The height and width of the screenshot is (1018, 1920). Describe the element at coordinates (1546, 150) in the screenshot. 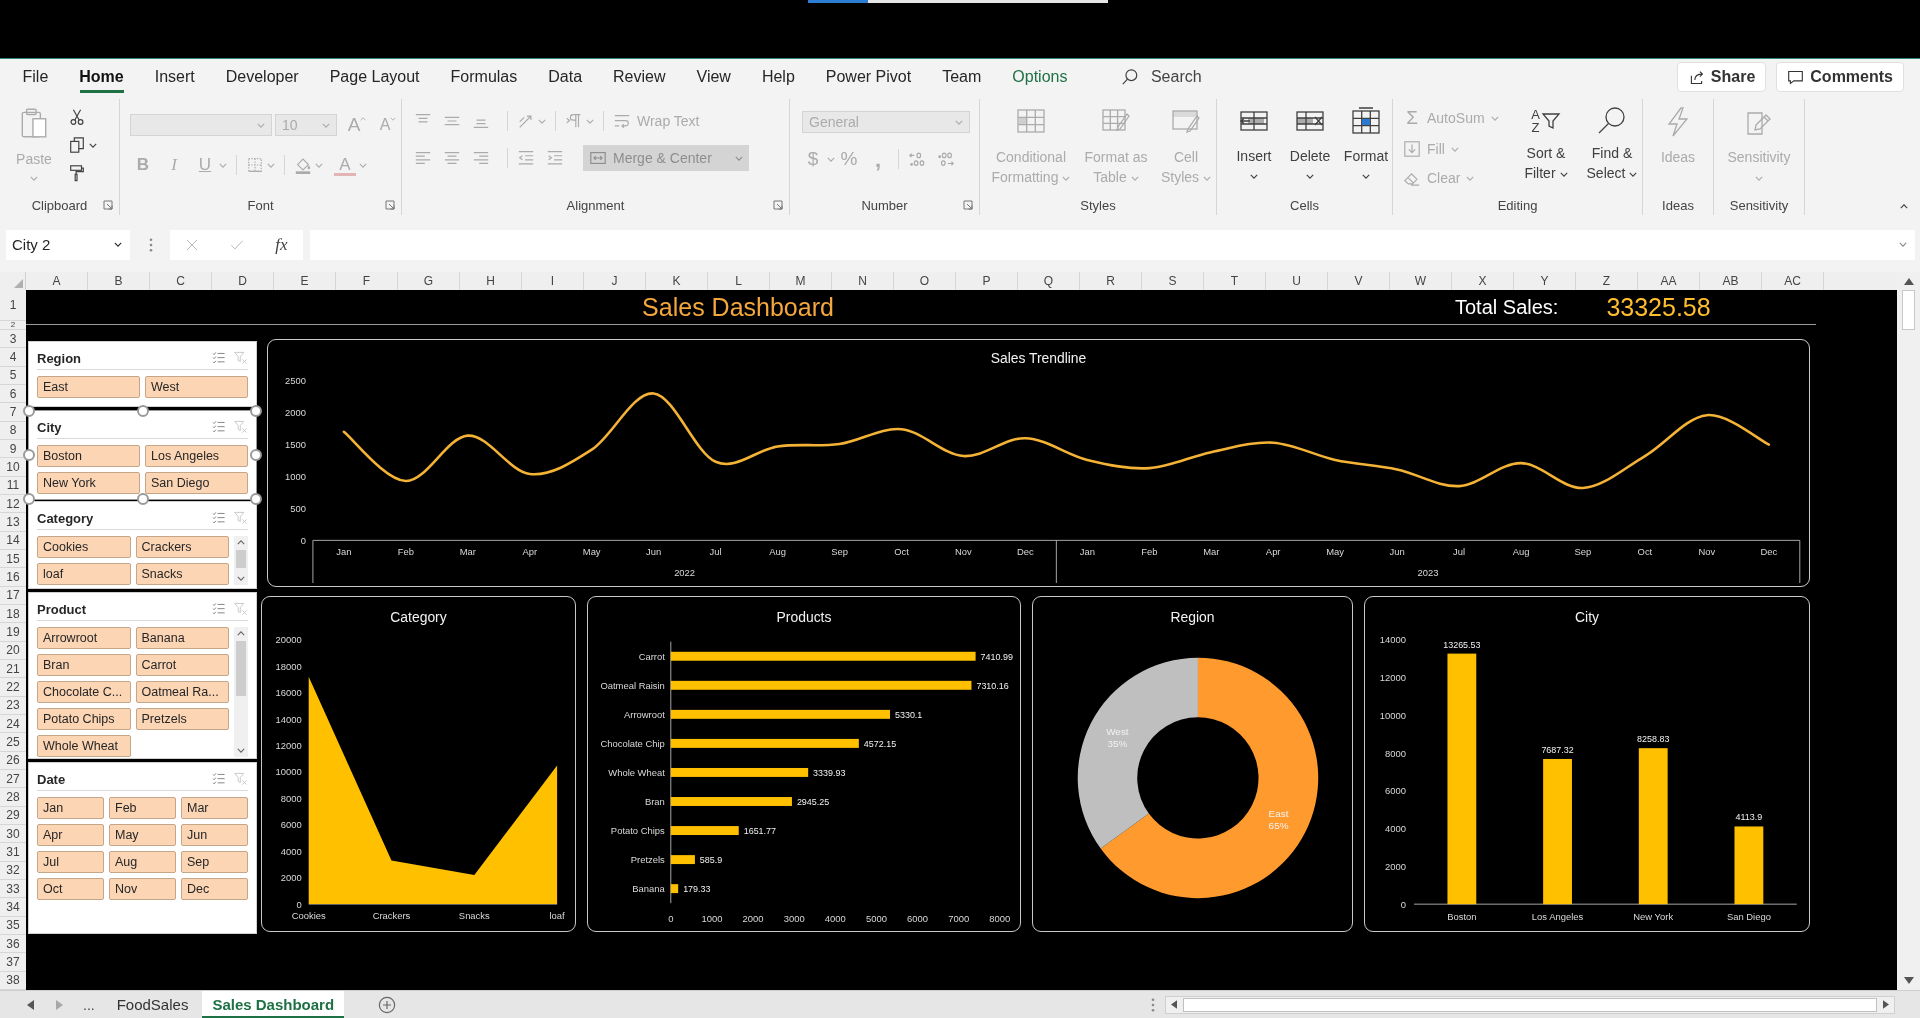

I see `sort-filter-button: A Z Sort & Filter` at that location.